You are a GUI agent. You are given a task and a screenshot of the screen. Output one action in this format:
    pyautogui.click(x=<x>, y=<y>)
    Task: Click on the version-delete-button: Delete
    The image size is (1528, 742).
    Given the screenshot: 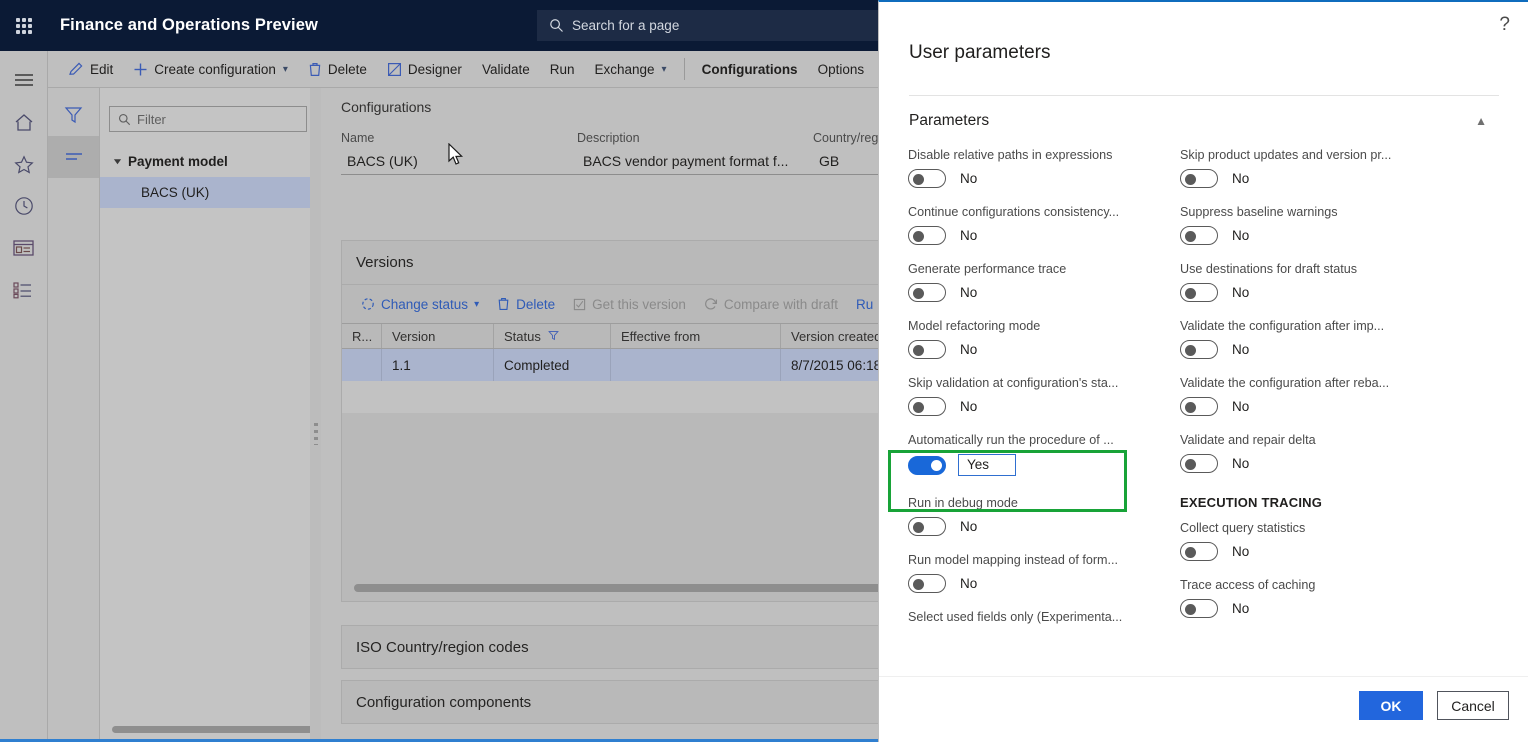 What is the action you would take?
    pyautogui.click(x=526, y=304)
    